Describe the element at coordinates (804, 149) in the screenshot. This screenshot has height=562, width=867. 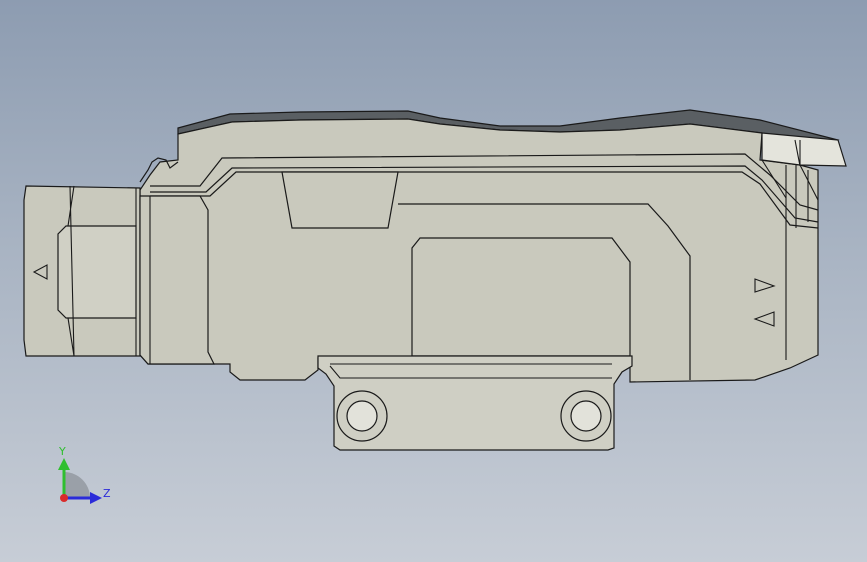
I see `right-top-block` at that location.